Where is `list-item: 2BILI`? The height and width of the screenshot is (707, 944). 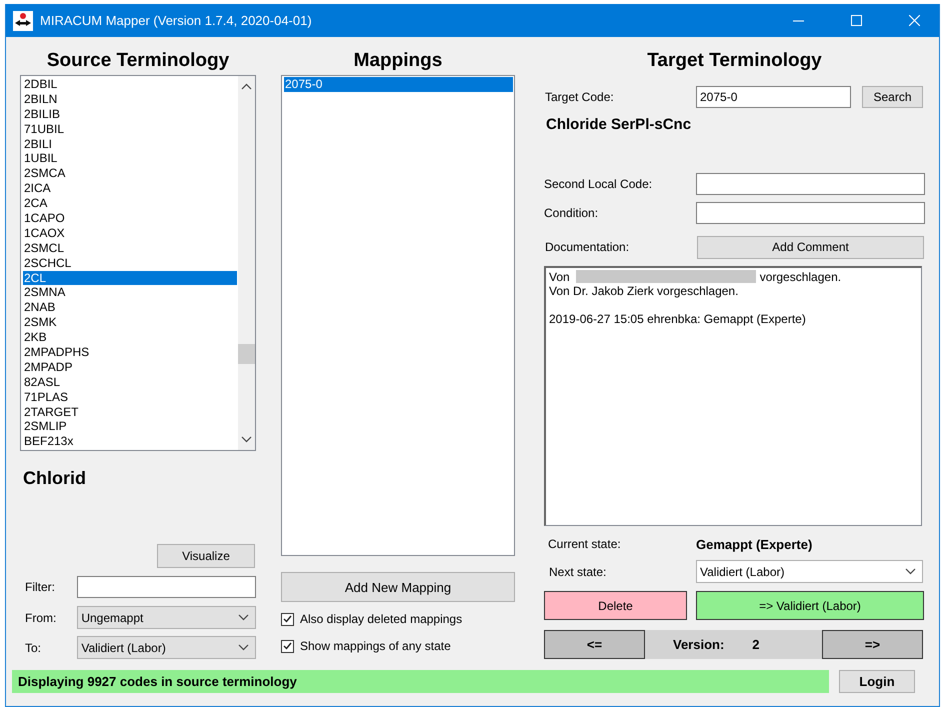 list-item: 2BILI is located at coordinates (130, 144).